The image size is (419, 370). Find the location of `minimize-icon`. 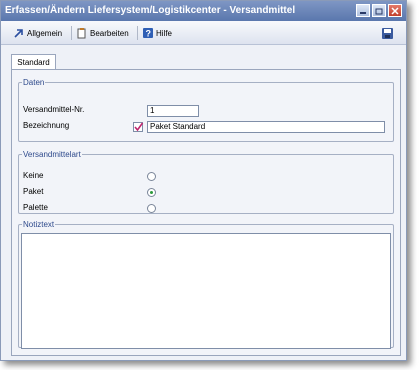

minimize-icon is located at coordinates (363, 12).